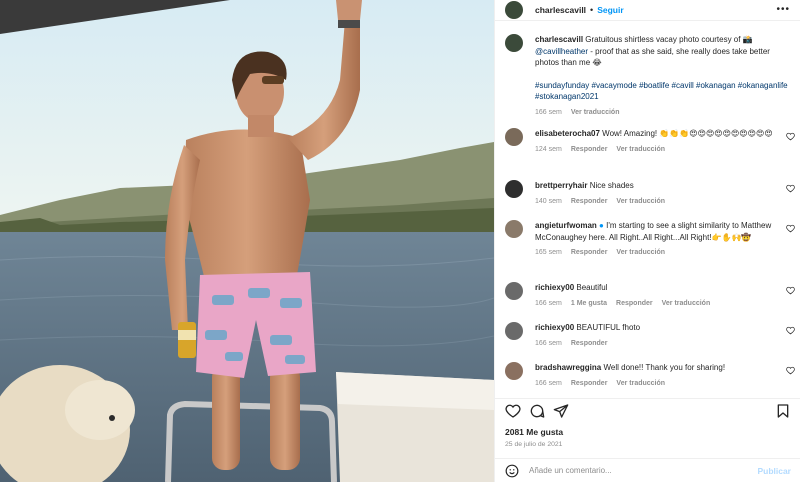 The image size is (800, 482). I want to click on comment-username: angieturfwoman, so click(566, 225).